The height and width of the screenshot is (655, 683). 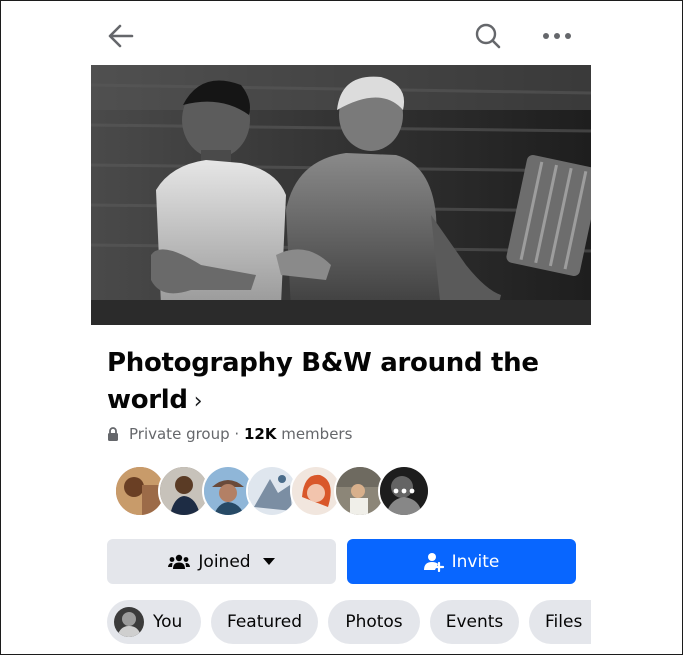 I want to click on top-bar, so click(x=341, y=36).